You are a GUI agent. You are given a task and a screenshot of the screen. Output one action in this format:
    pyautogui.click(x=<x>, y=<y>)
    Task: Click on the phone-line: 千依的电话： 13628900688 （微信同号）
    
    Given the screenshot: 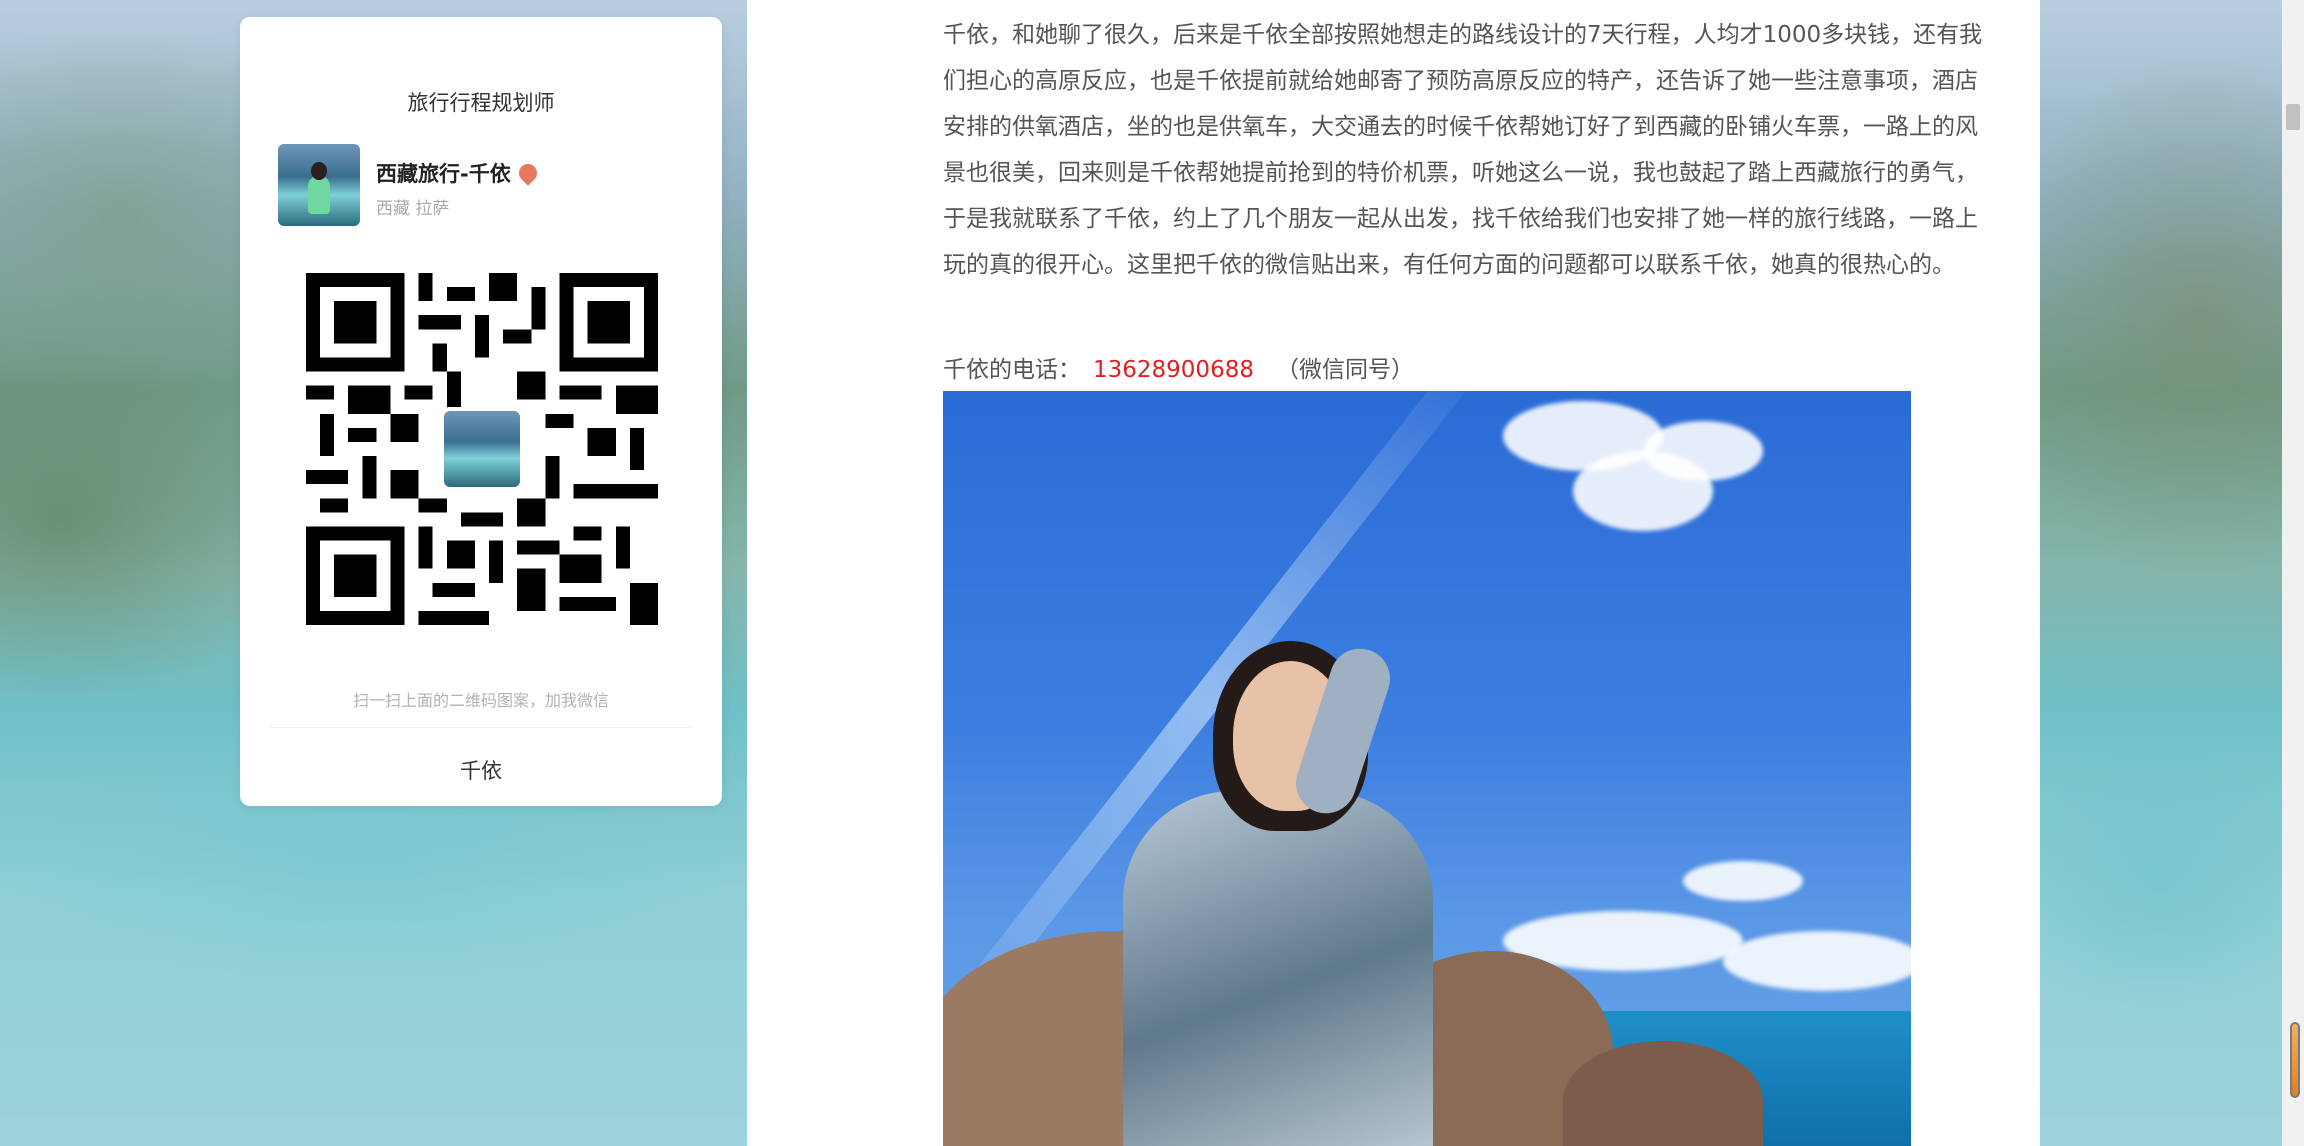 What is the action you would take?
    pyautogui.click(x=1178, y=367)
    